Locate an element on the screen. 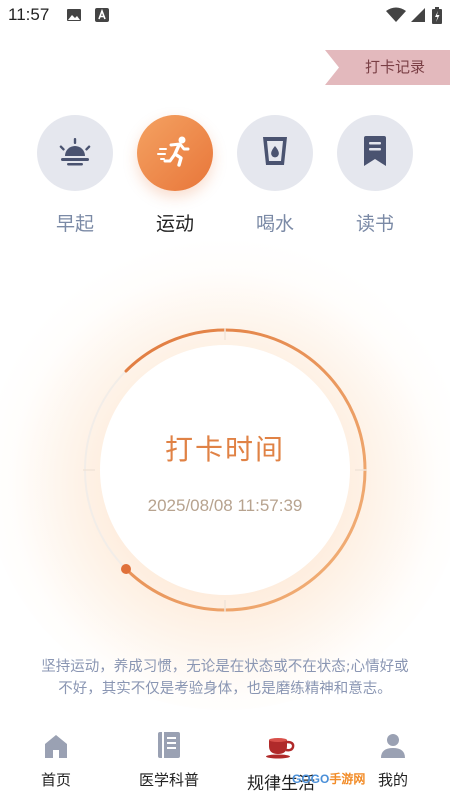  status-time: 11:57 is located at coordinates (29, 14).